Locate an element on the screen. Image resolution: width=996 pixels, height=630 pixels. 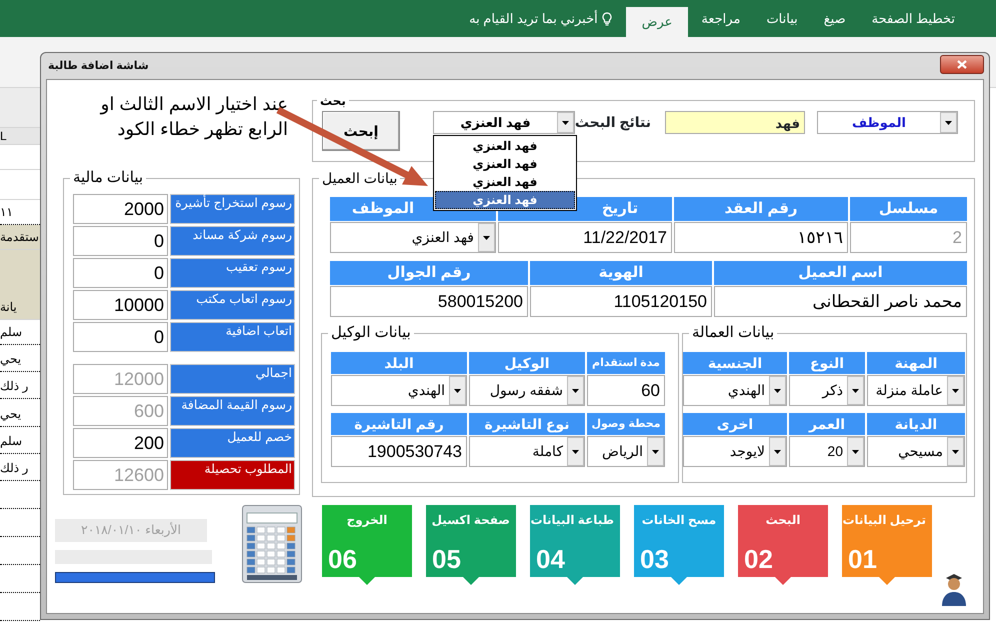
combo-box: كاملة is located at coordinates (527, 451).